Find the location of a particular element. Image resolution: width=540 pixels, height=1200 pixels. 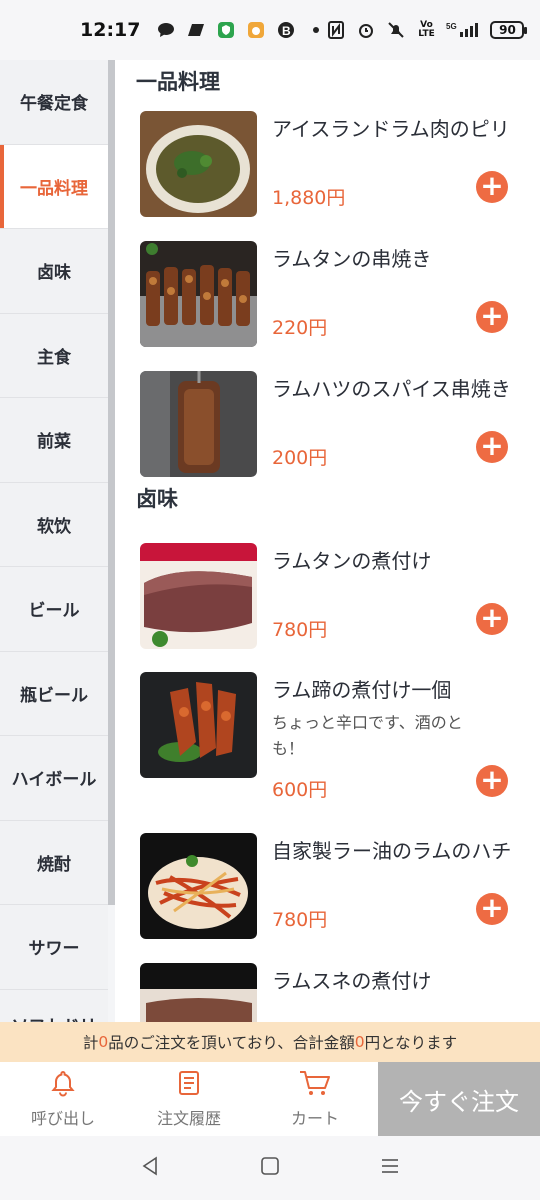

sidebar-item-sour: サワー is located at coordinates (54, 947).